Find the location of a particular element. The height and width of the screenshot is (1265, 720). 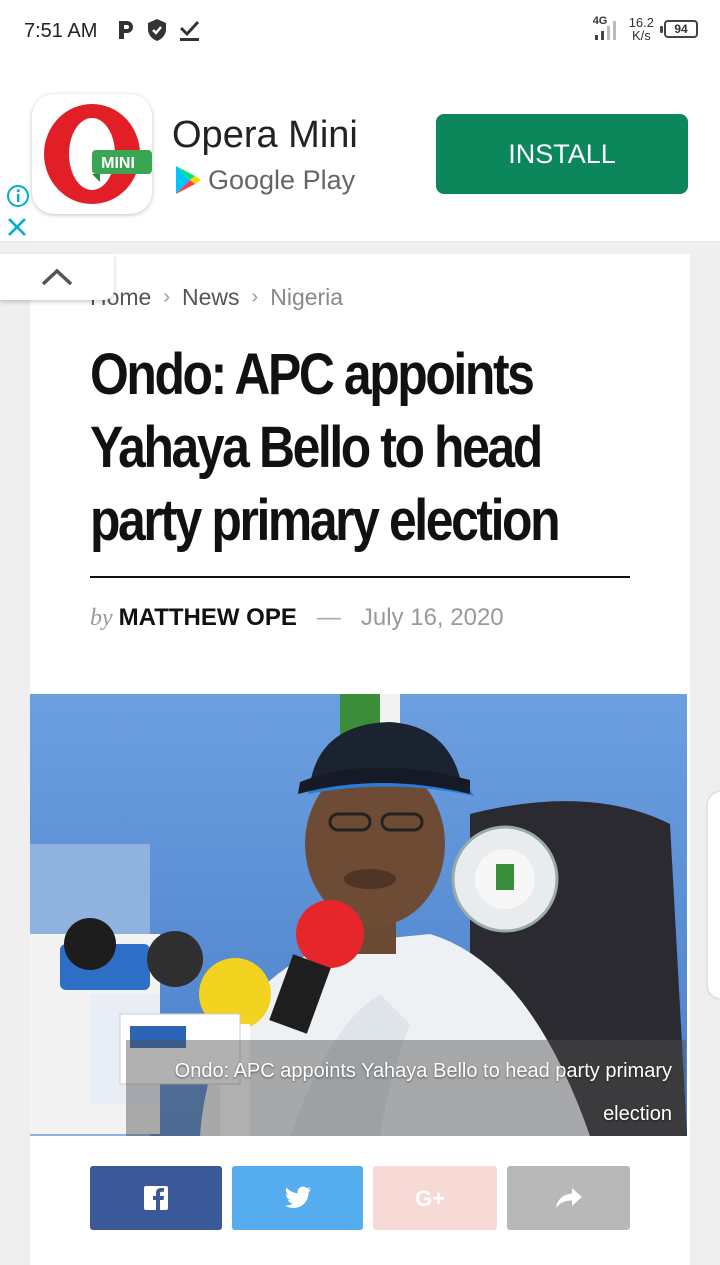

more-share-button is located at coordinates (568, 1198).